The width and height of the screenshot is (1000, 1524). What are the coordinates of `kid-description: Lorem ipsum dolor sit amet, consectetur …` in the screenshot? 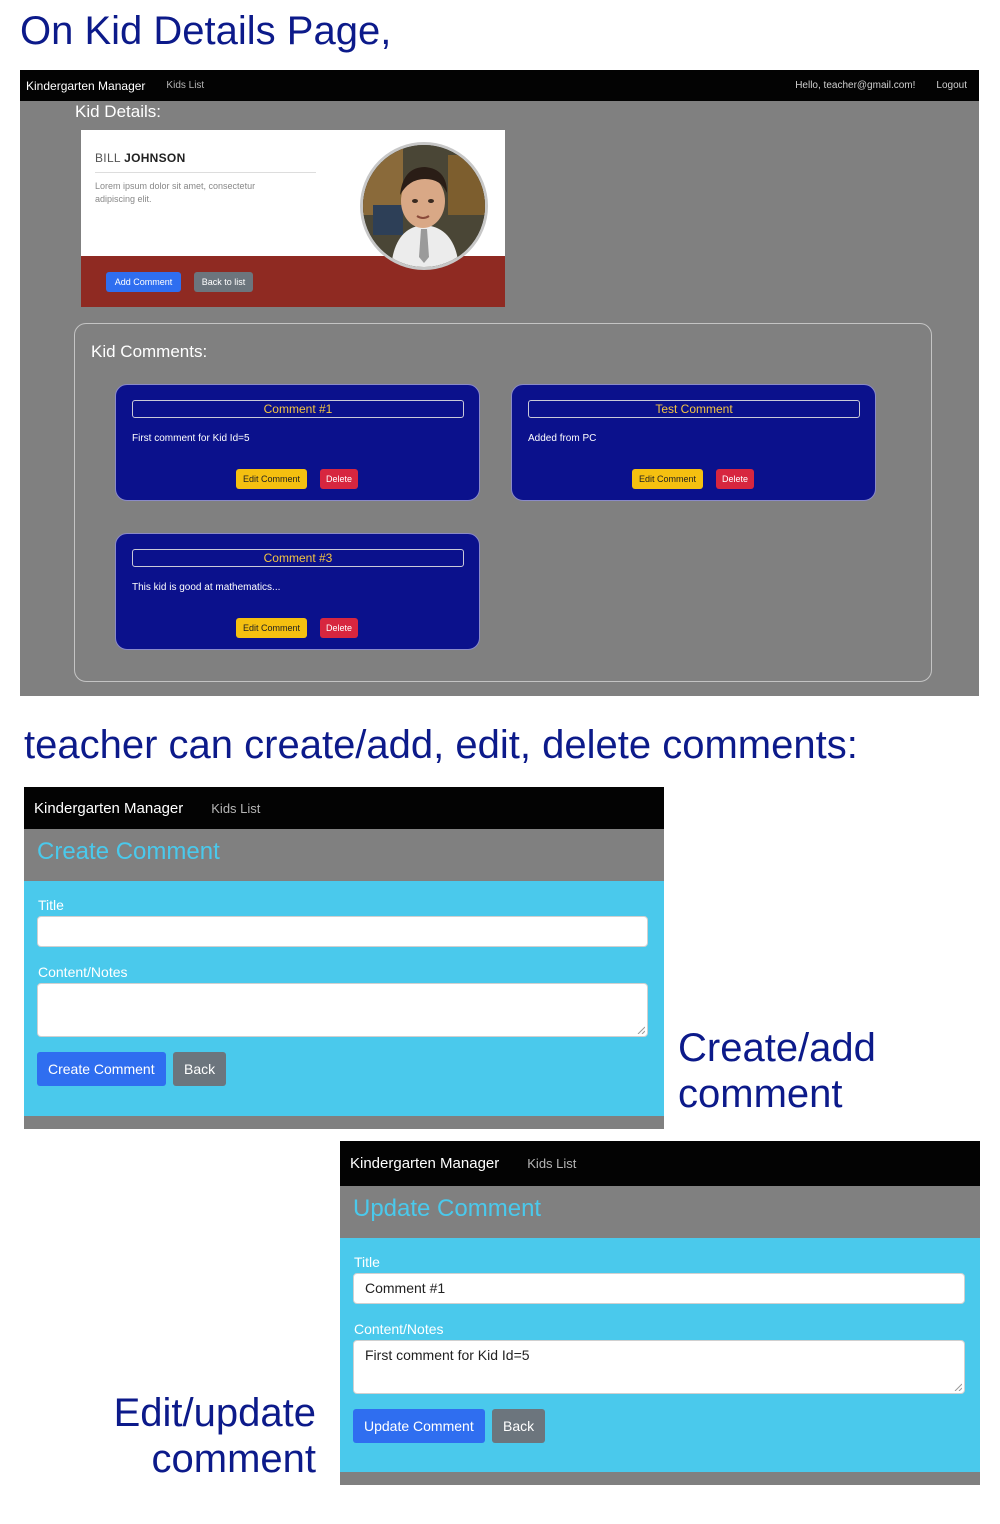 It's located at (175, 192).